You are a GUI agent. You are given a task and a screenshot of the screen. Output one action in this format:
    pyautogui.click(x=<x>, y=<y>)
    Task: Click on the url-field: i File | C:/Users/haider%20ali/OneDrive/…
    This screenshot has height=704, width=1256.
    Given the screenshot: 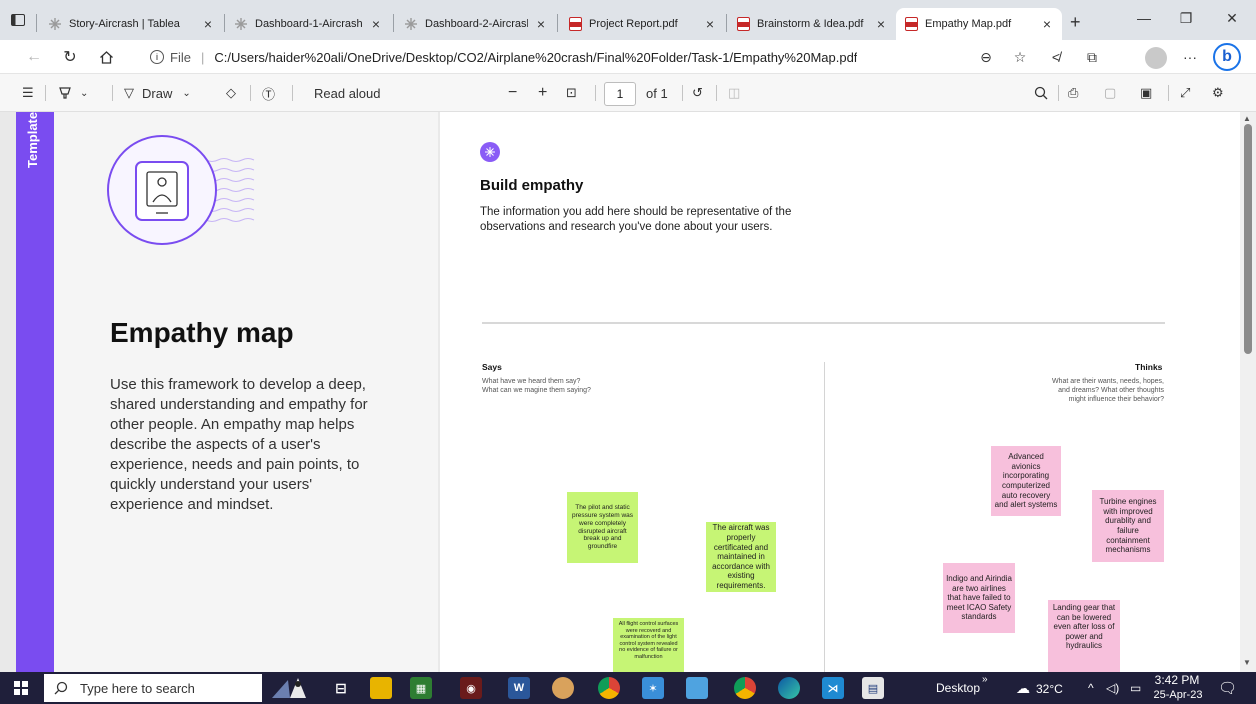 What is the action you would take?
    pyautogui.click(x=535, y=57)
    